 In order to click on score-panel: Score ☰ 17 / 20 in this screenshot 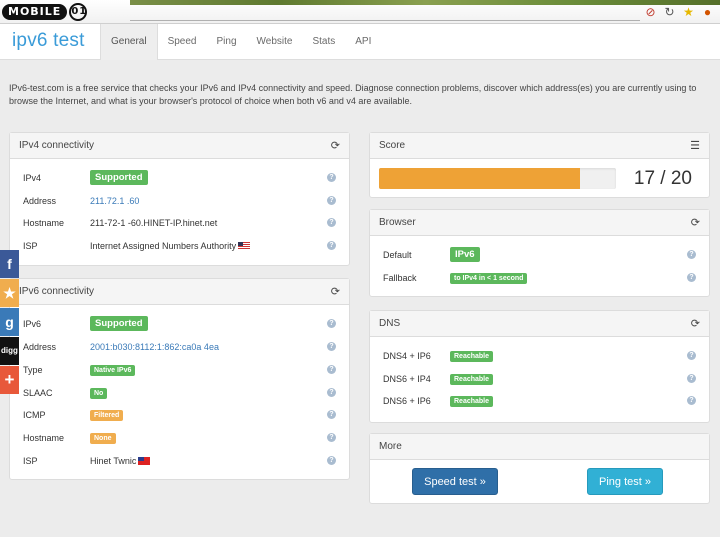, I will do `click(539, 165)`.